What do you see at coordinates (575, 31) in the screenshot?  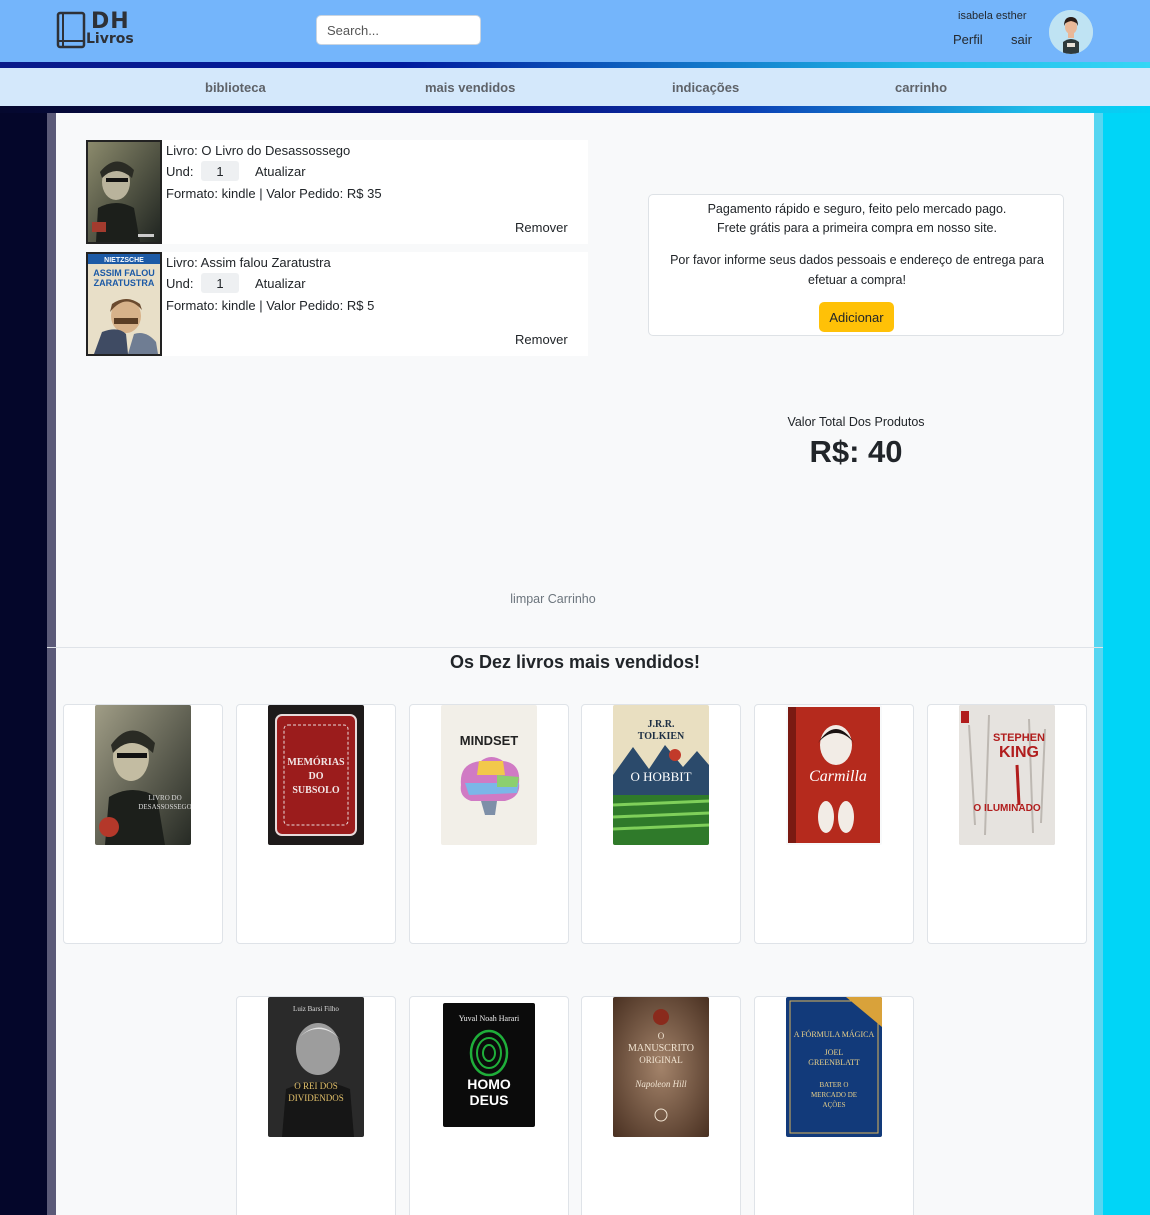 I see `top-header: DH Livros isabela esther Perfil sair` at bounding box center [575, 31].